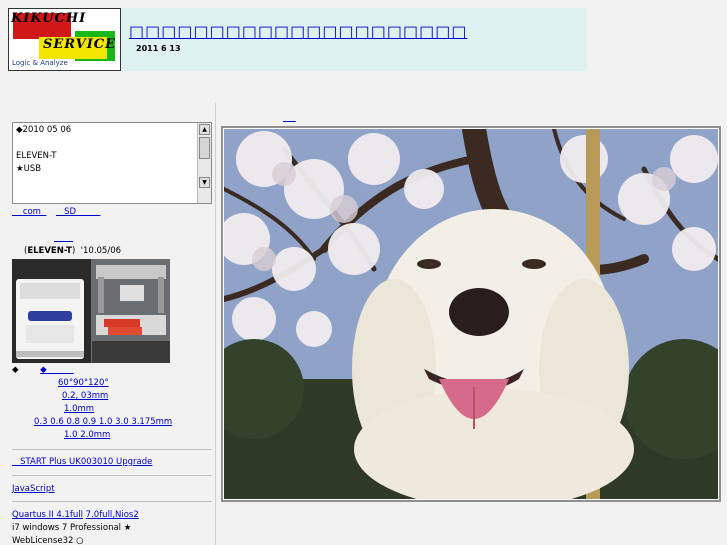  Describe the element at coordinates (204, 129) in the screenshot. I see `scroll-up-arrow-icon: ▲` at that location.